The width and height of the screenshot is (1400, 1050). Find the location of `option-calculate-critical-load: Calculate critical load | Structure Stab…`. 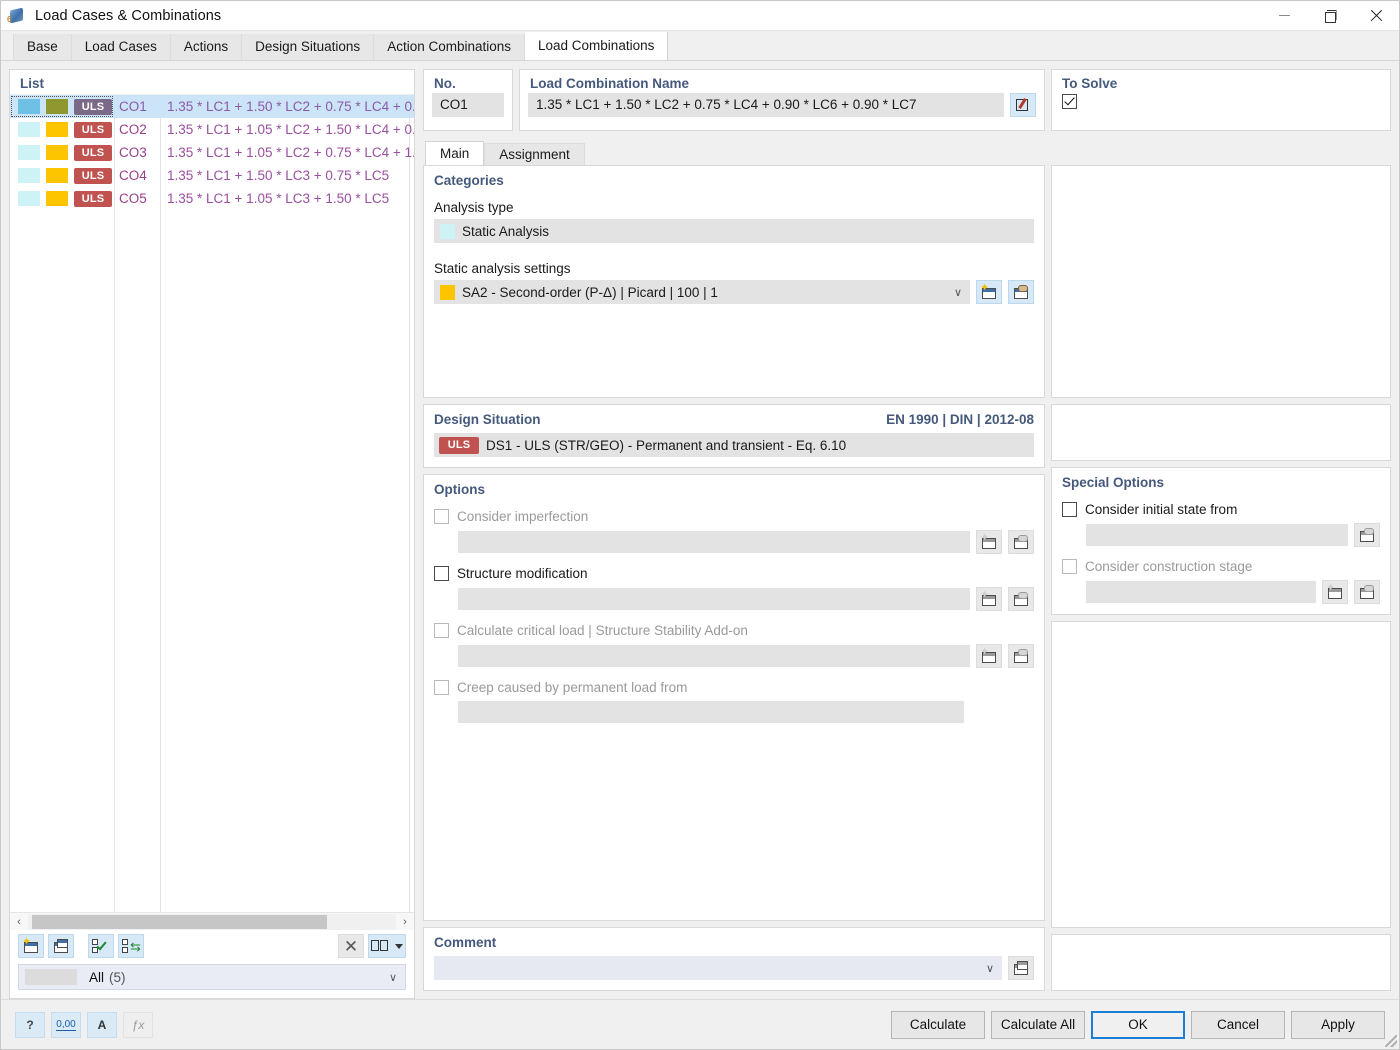

option-calculate-critical-load: Calculate critical load | Structure Stab… is located at coordinates (734, 645).